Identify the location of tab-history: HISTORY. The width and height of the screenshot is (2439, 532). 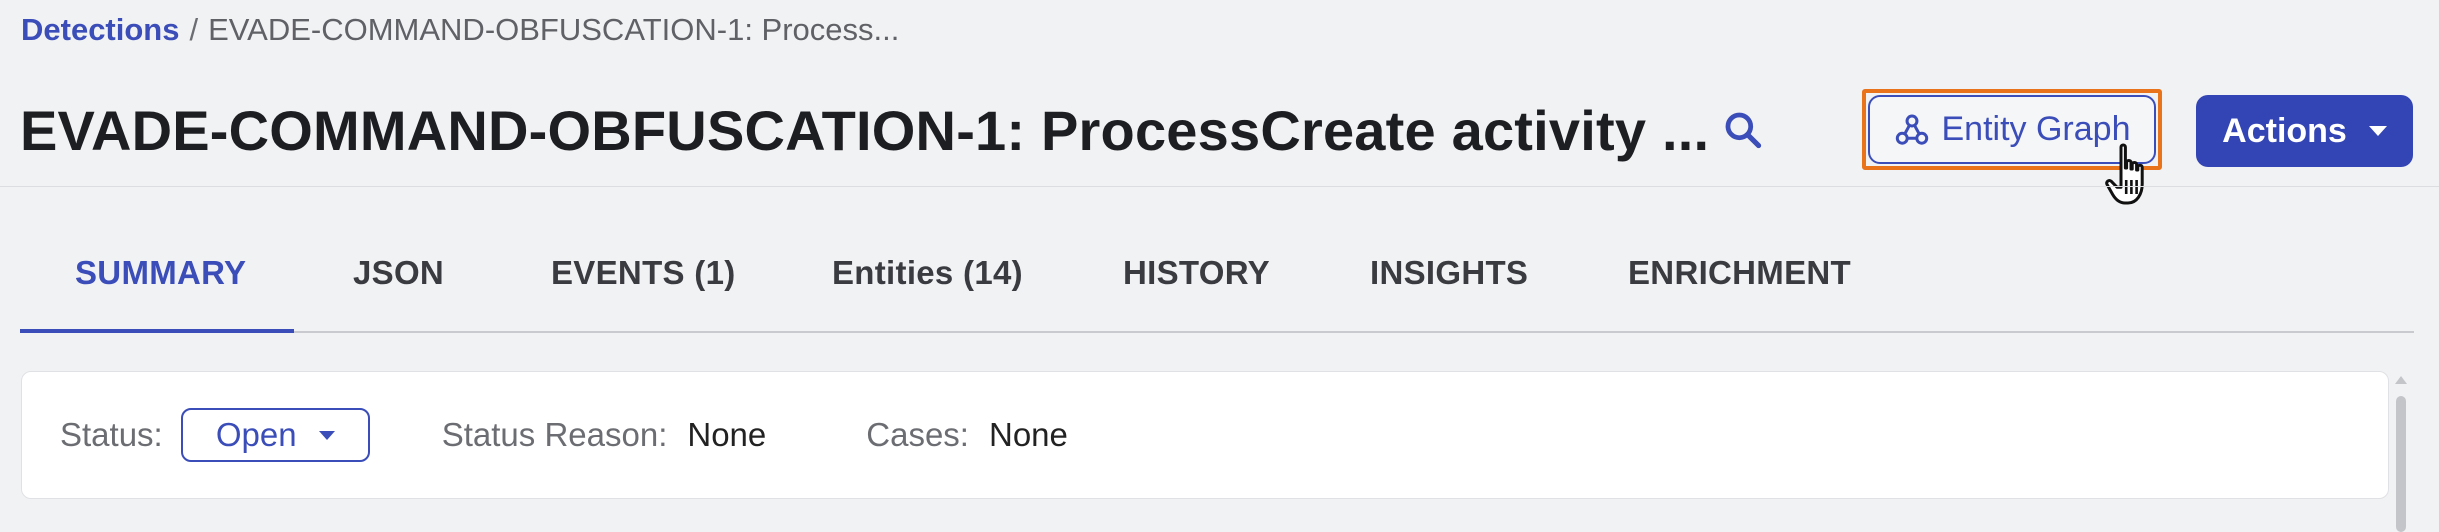
(1196, 273).